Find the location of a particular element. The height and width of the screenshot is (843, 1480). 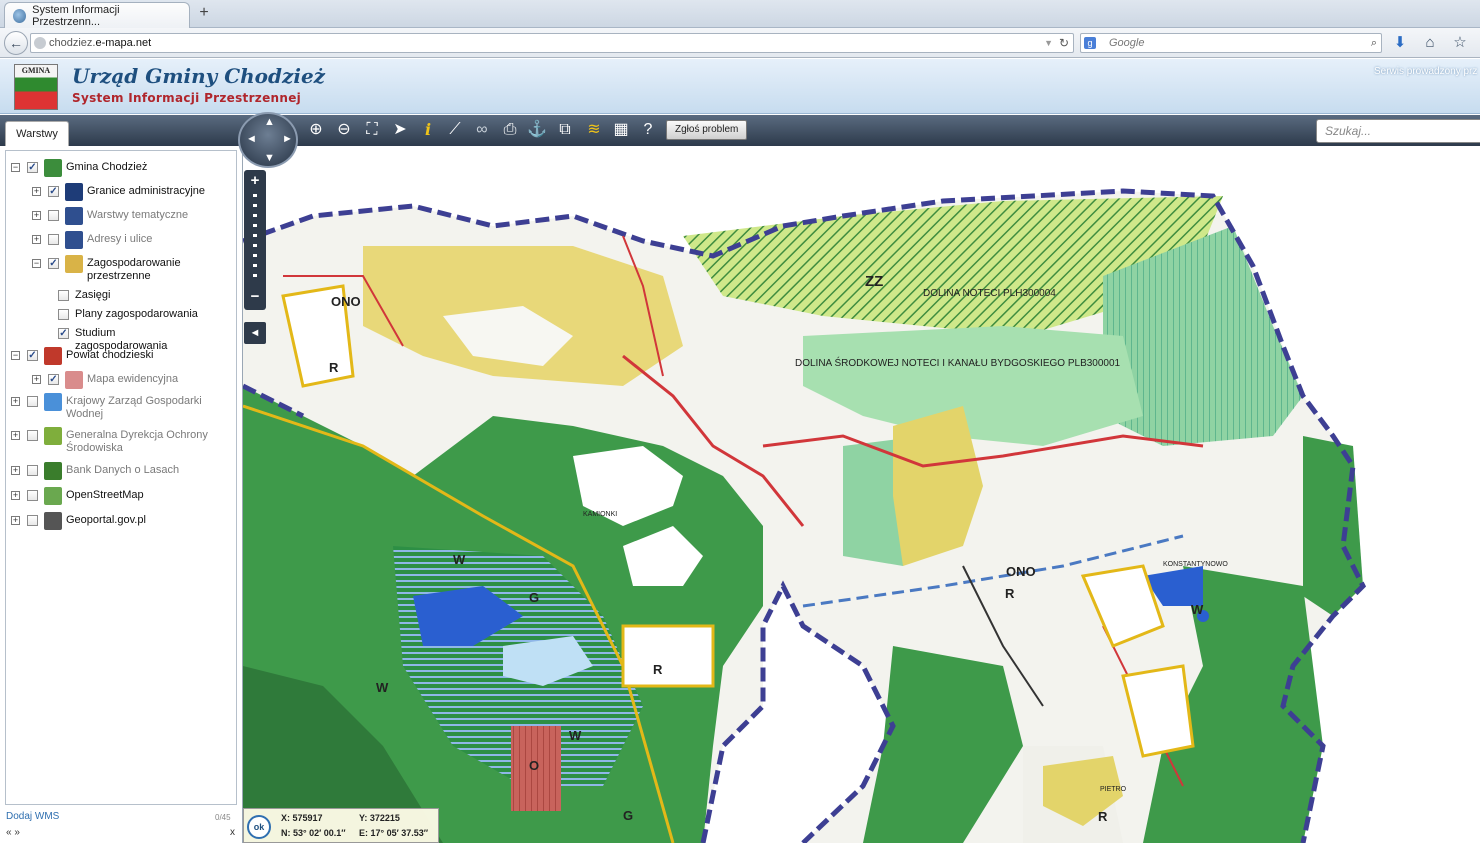

select-pointer-icon: ➤ is located at coordinates (400, 130).